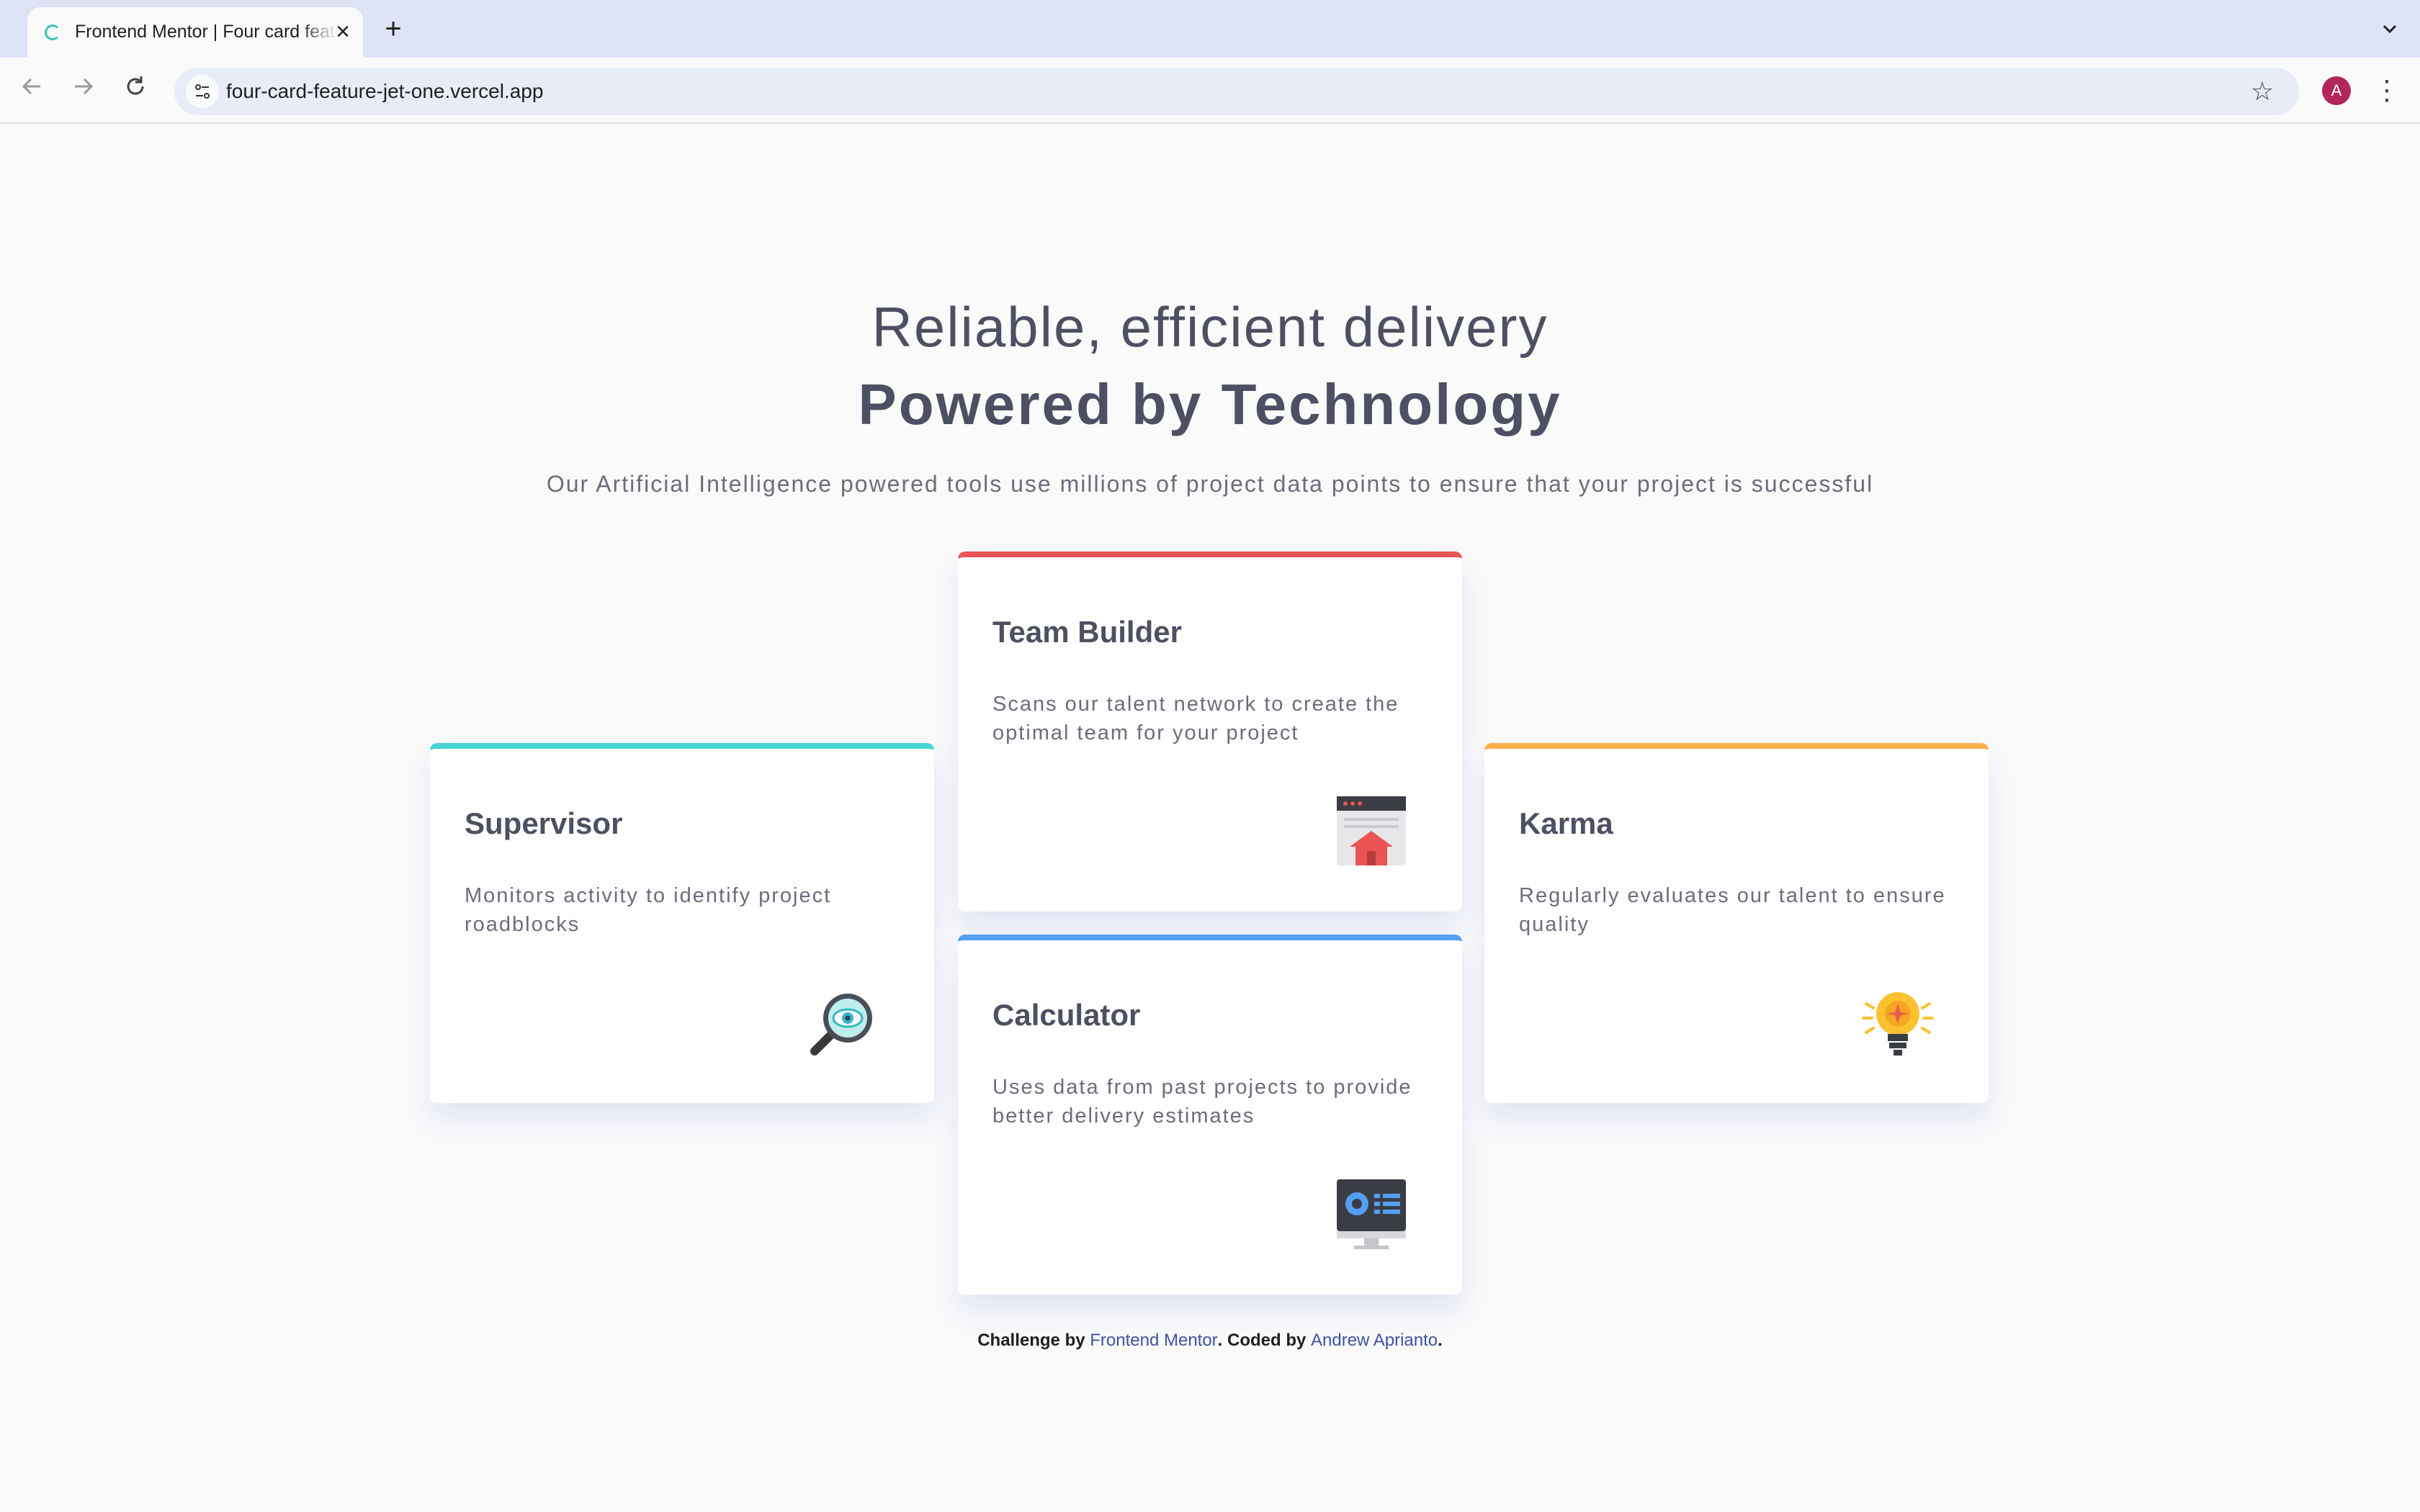 The width and height of the screenshot is (2420, 1512). Describe the element at coordinates (1031, 1340) in the screenshot. I see `footer-prefix: Challenge by` at that location.